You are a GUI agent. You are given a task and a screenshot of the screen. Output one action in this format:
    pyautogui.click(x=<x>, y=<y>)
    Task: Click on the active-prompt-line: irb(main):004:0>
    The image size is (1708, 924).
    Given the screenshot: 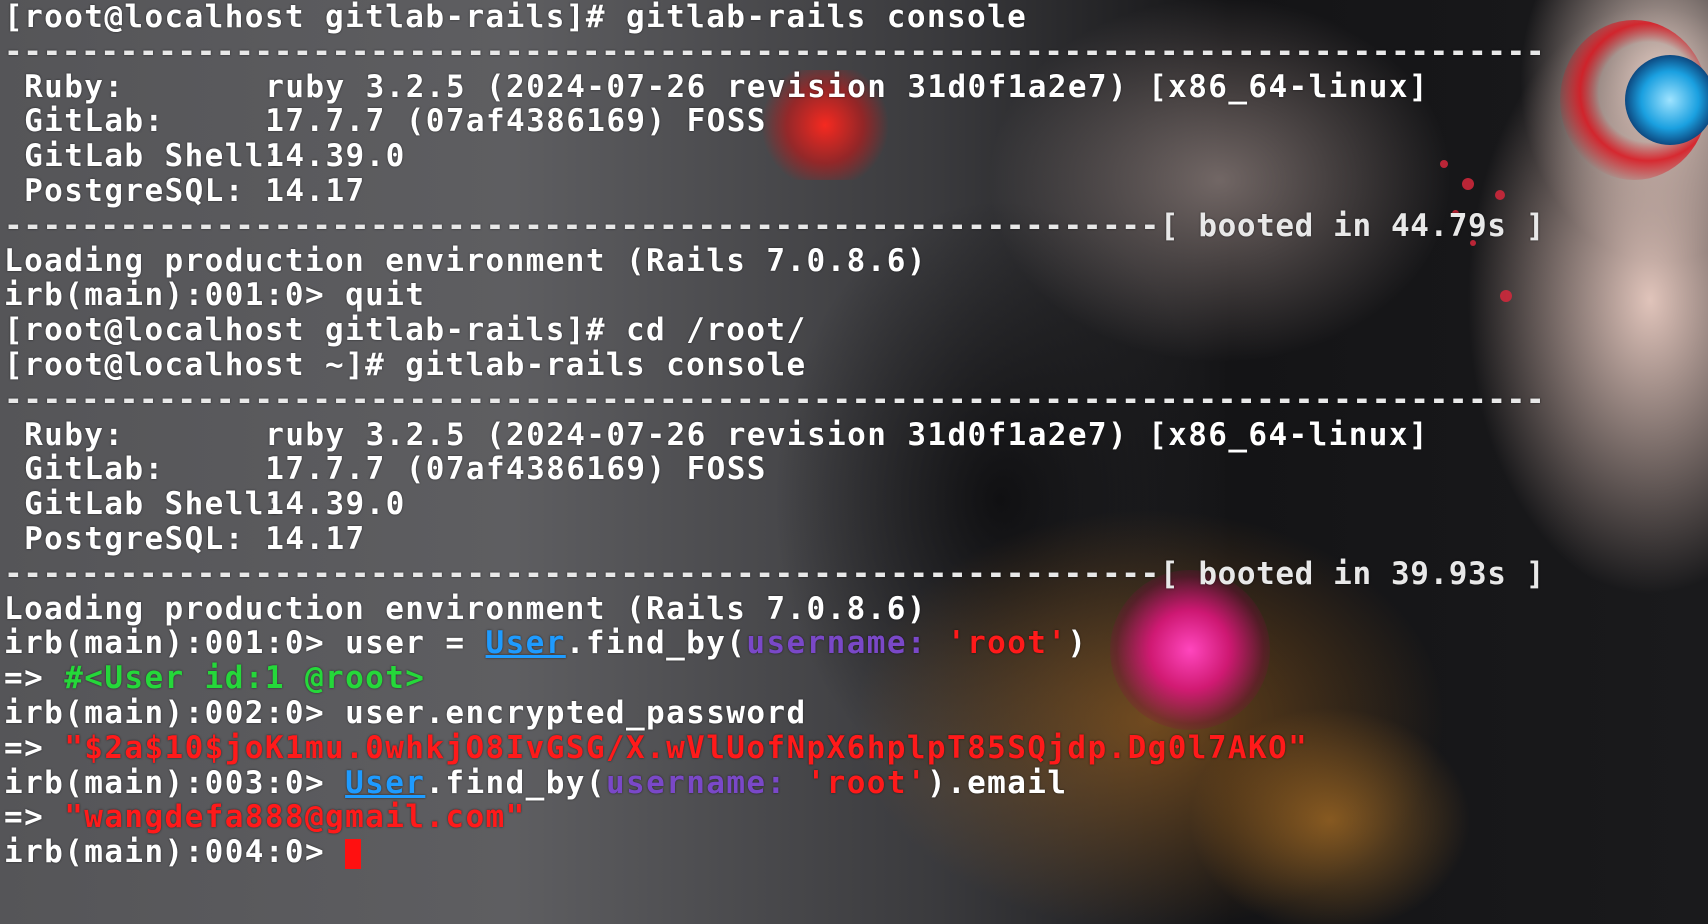 What is the action you would take?
    pyautogui.click(x=854, y=852)
    